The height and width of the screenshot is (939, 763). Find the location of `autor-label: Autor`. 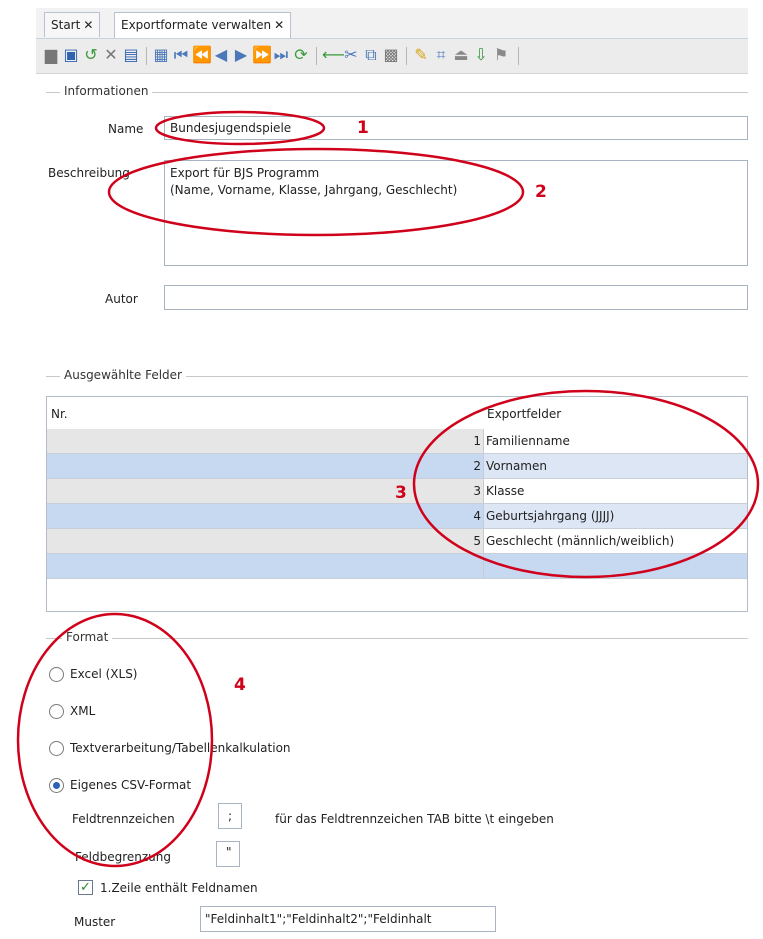

autor-label: Autor is located at coordinates (121, 299).